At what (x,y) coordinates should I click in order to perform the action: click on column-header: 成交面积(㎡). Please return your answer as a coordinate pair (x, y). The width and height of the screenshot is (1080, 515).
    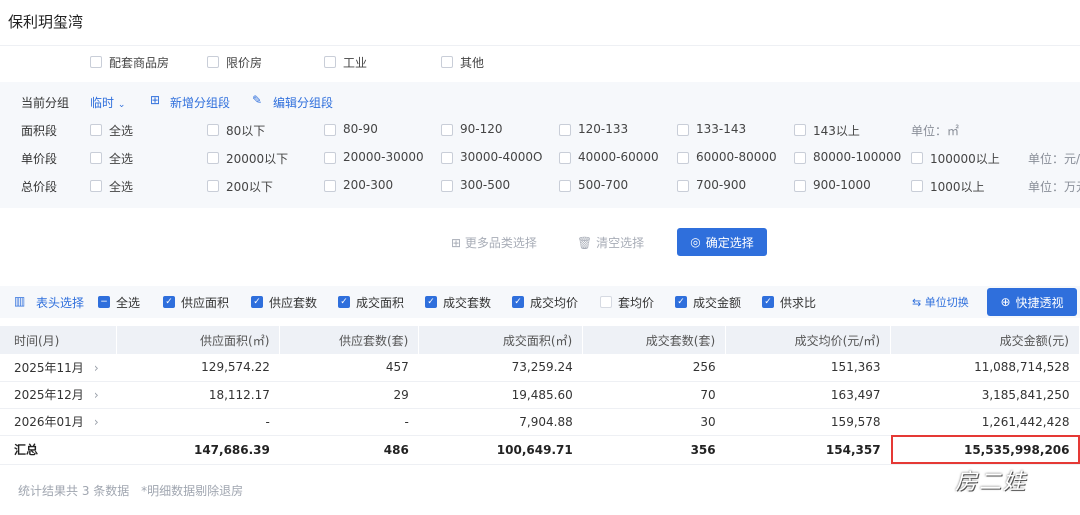
    Looking at the image, I should click on (501, 340).